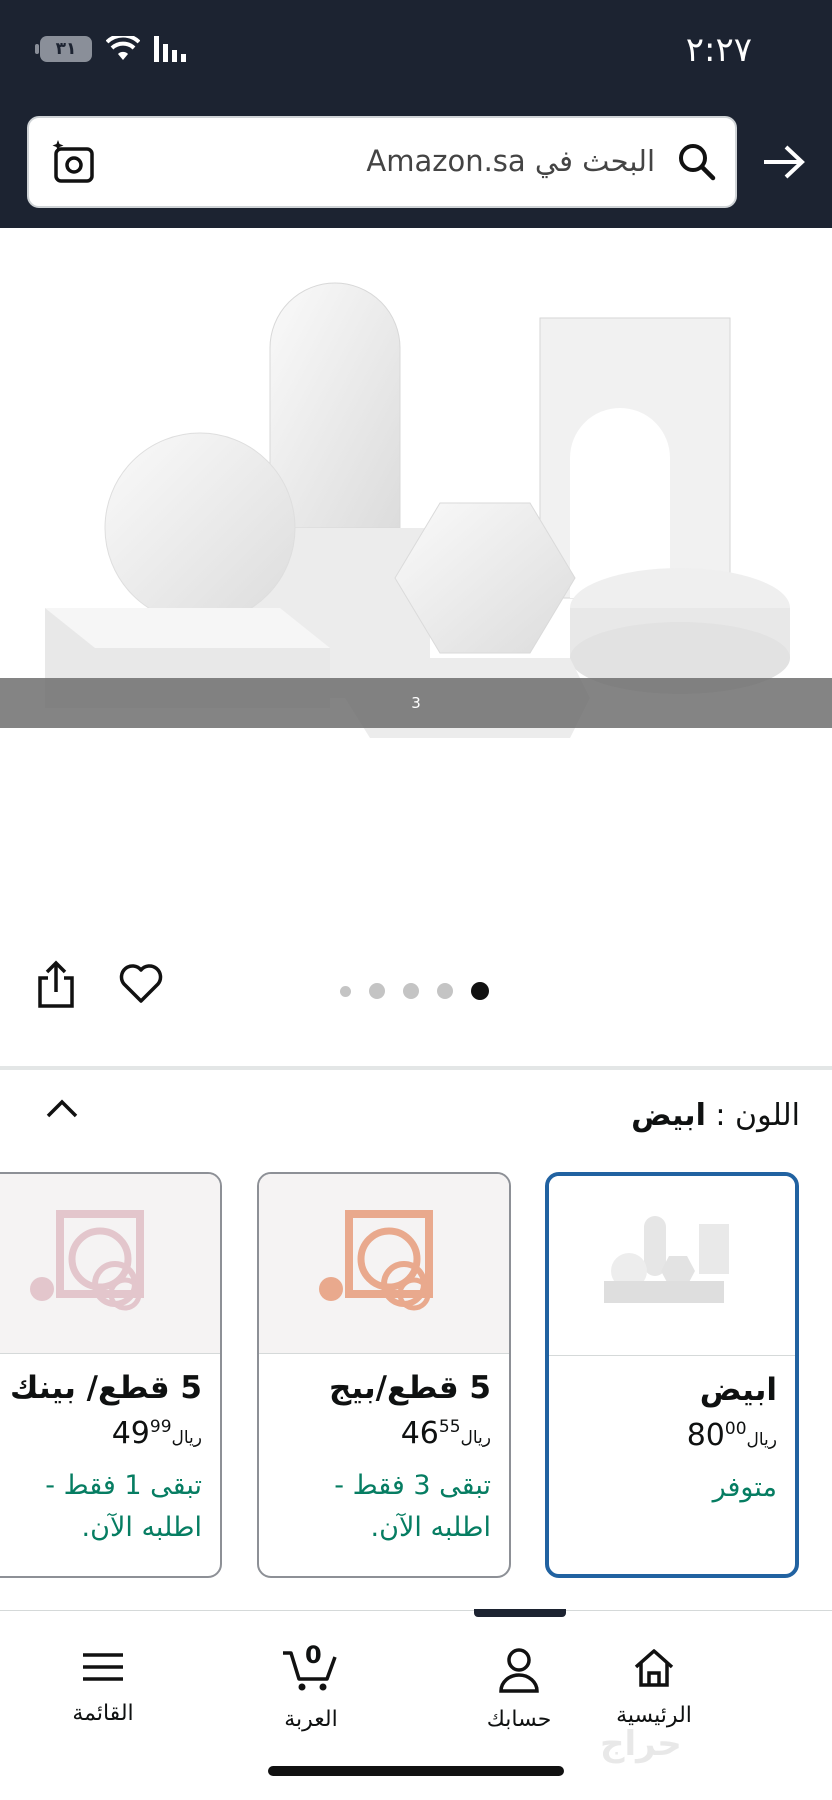  I want to click on cart-icon: 0, so click(311, 1669).